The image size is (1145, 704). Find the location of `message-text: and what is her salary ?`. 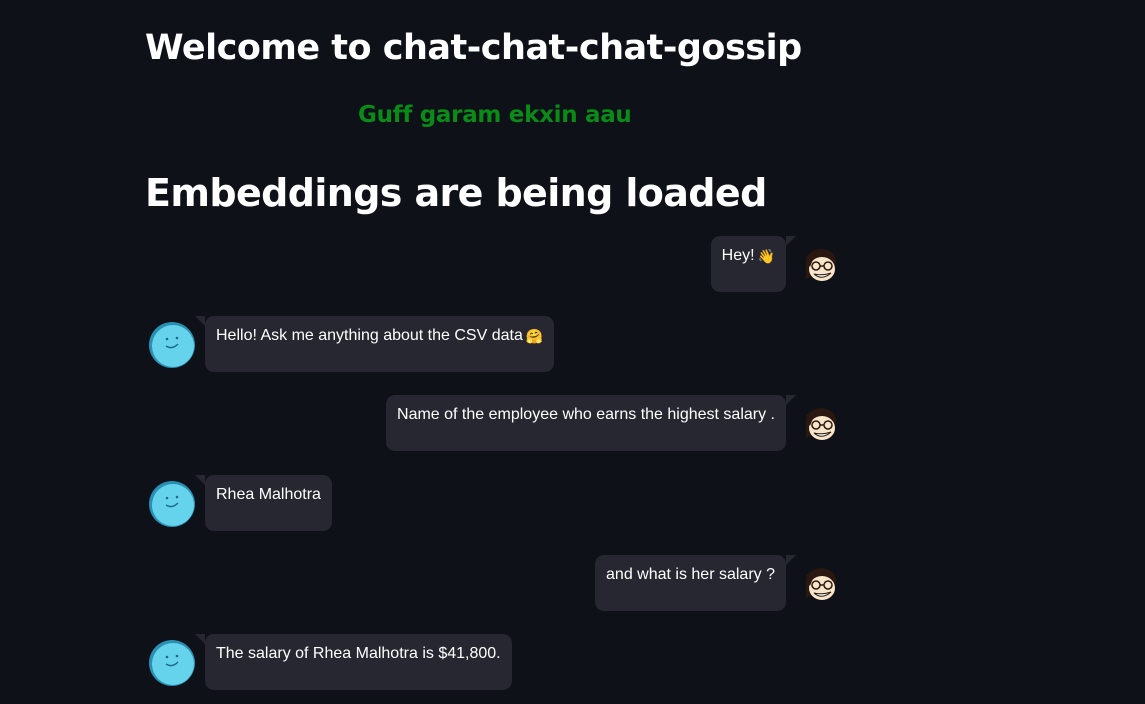

message-text: and what is her salary ? is located at coordinates (690, 574).